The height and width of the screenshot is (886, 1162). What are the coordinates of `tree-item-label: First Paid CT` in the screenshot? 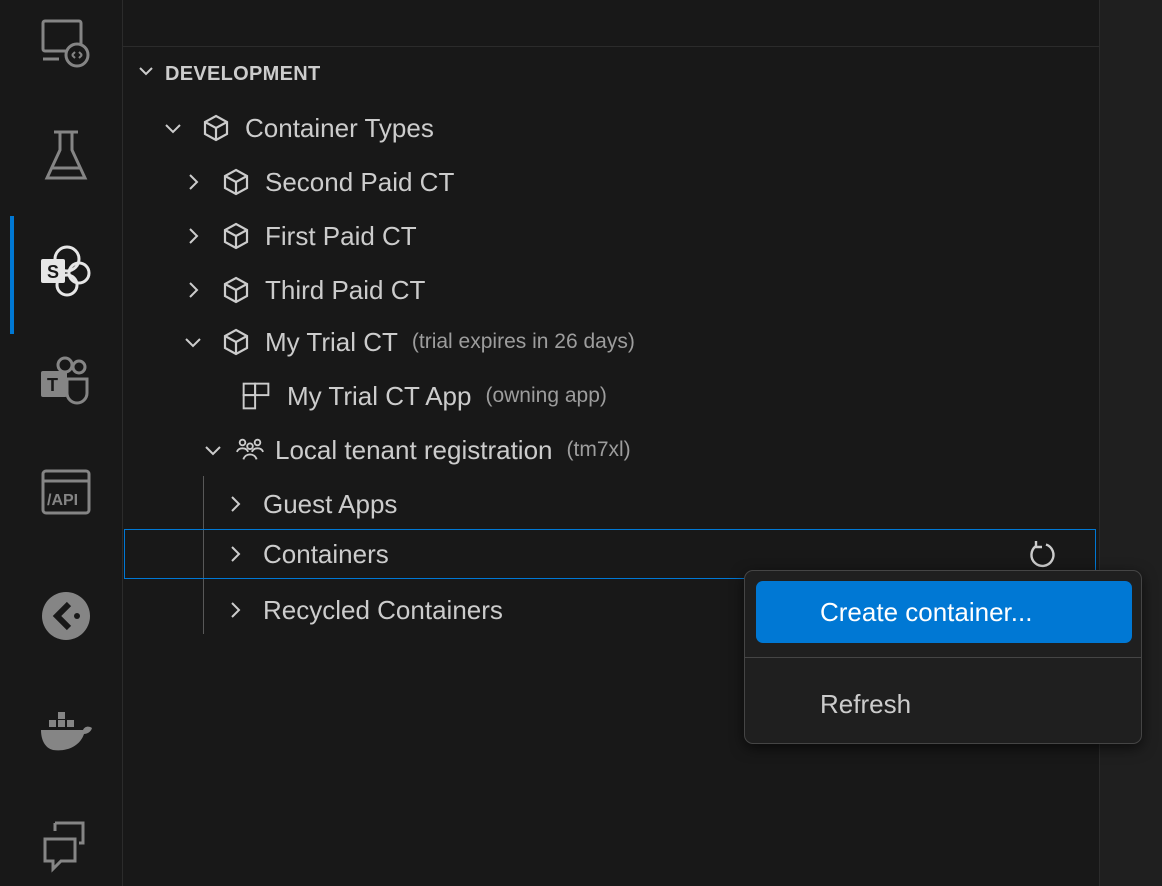 It's located at (341, 235).